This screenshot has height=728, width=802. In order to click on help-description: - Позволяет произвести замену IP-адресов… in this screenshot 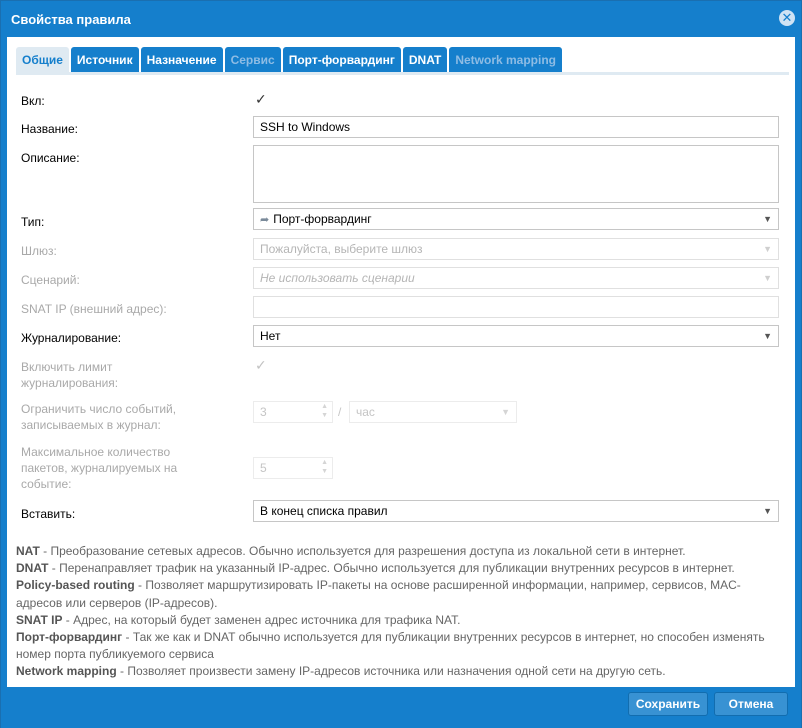, I will do `click(391, 671)`.